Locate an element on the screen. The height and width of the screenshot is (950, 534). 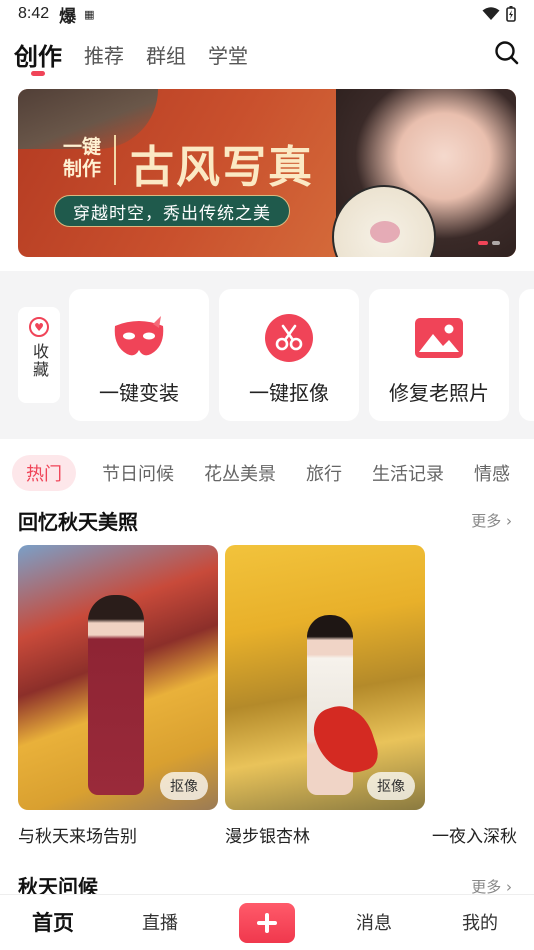
category-tabs: 热门 节日问候 花丛美景 旅行 生活记录 情感 is located at coordinates (273, 473).